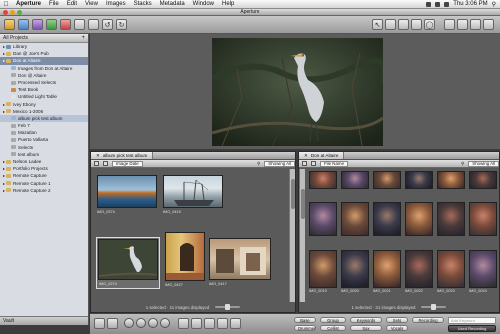 The width and height of the screenshot is (500, 334). What do you see at coordinates (185, 260) in the screenshot?
I see `thumbnail: IMG_0427` at bounding box center [185, 260].